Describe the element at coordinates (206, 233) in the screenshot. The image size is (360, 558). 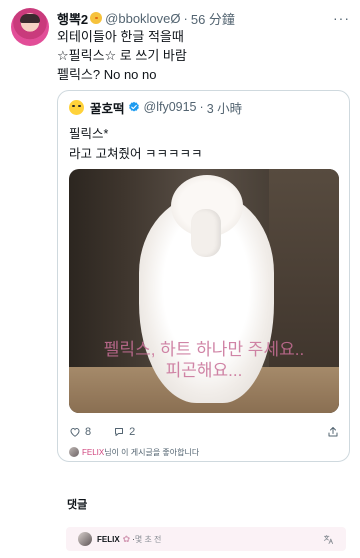
I see `cat-paws` at that location.